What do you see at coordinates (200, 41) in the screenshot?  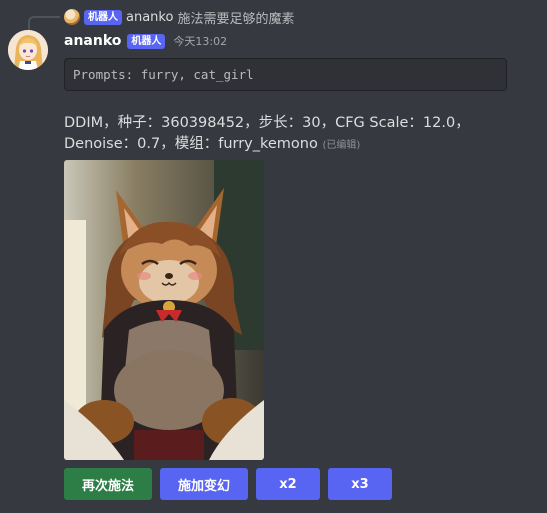 I see `timestamp: 今天13:02` at bounding box center [200, 41].